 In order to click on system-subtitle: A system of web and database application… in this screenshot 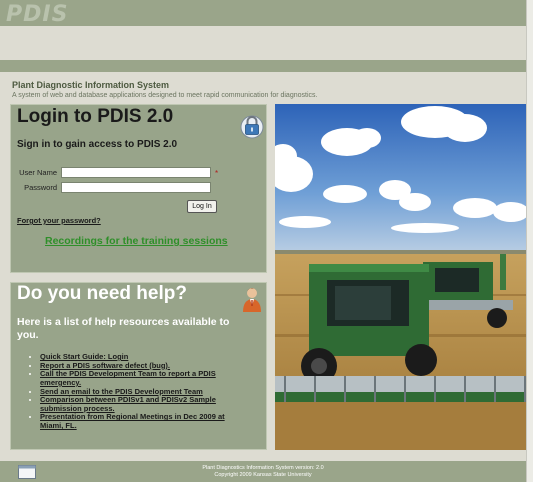, I will do `click(165, 95)`.